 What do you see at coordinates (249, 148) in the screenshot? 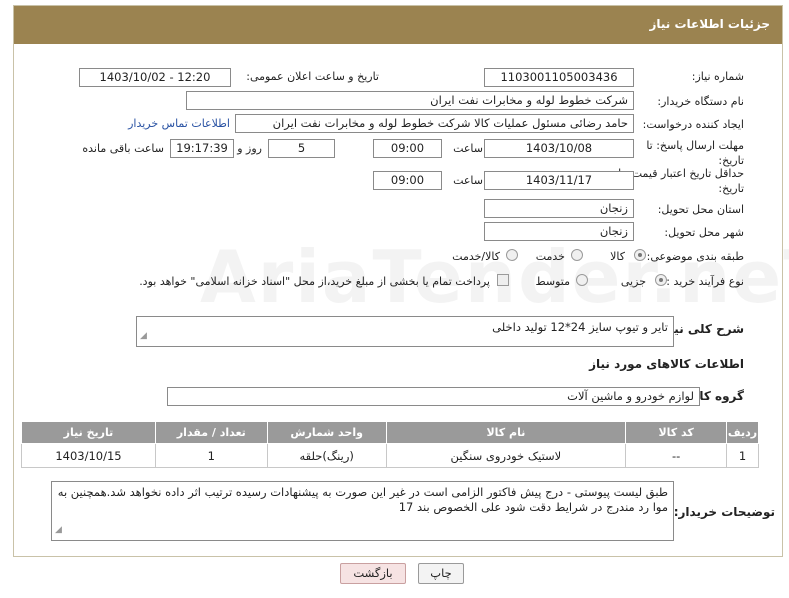
I see `days-label: روز و` at bounding box center [249, 148].